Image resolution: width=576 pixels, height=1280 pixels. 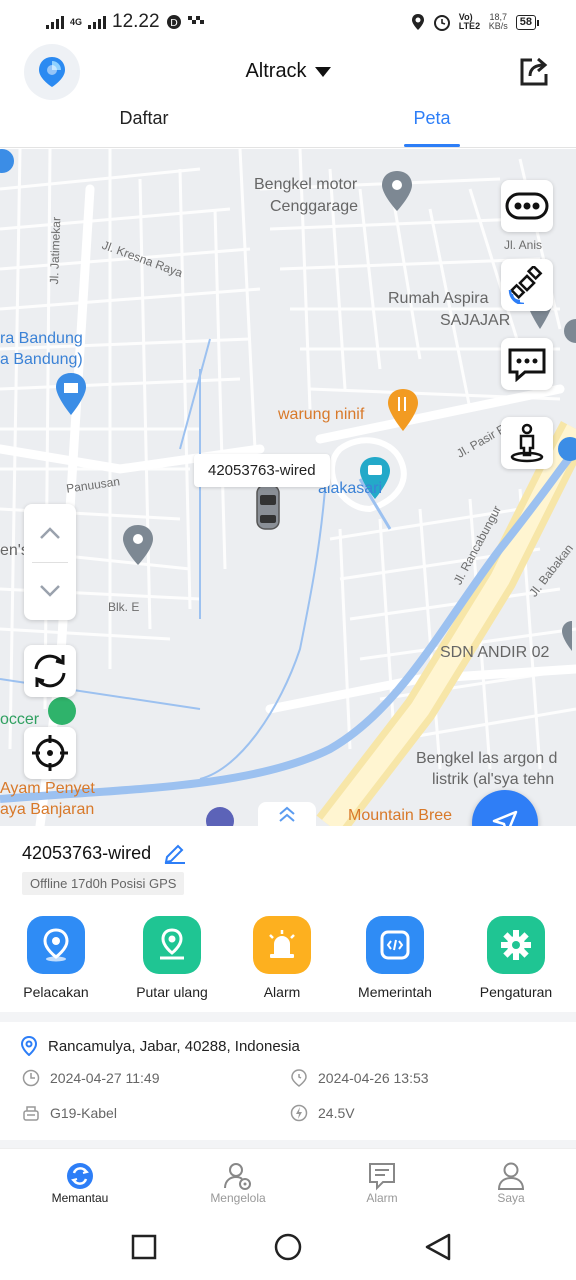 What do you see at coordinates (282, 992) in the screenshot?
I see `alarm-label: Alarm` at bounding box center [282, 992].